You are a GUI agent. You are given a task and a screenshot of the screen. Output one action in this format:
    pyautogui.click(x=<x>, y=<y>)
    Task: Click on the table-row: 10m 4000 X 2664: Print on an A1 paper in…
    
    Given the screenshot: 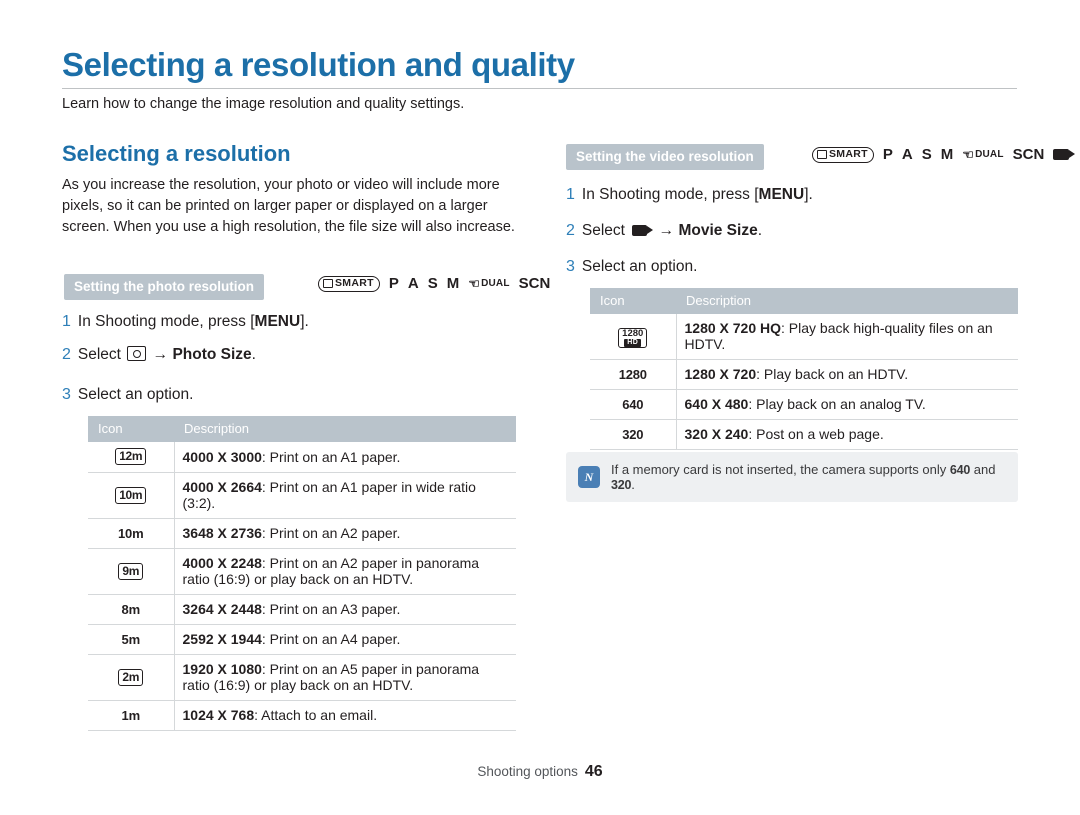 What is the action you would take?
    pyautogui.click(x=302, y=495)
    